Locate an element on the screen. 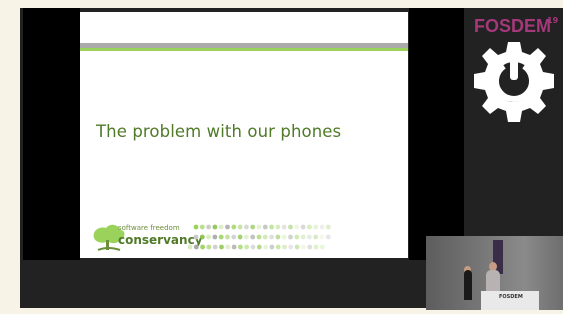 This screenshot has height=314, width=563. fosdem-gear-logo-icon is located at coordinates (514, 82).